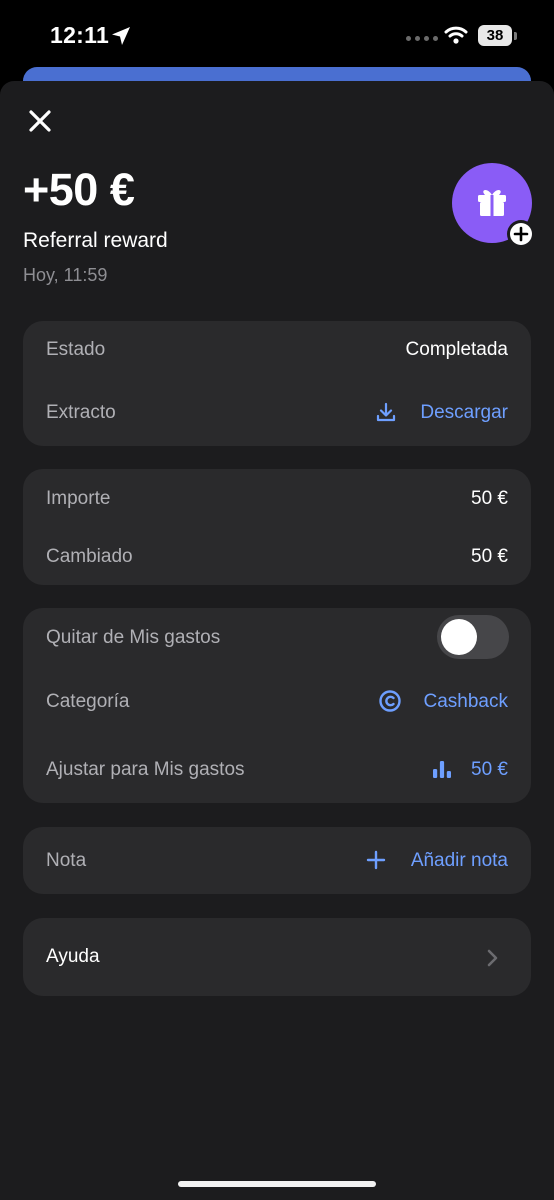 This screenshot has width=554, height=1200. Describe the element at coordinates (386, 414) in the screenshot. I see `download-icon` at that location.